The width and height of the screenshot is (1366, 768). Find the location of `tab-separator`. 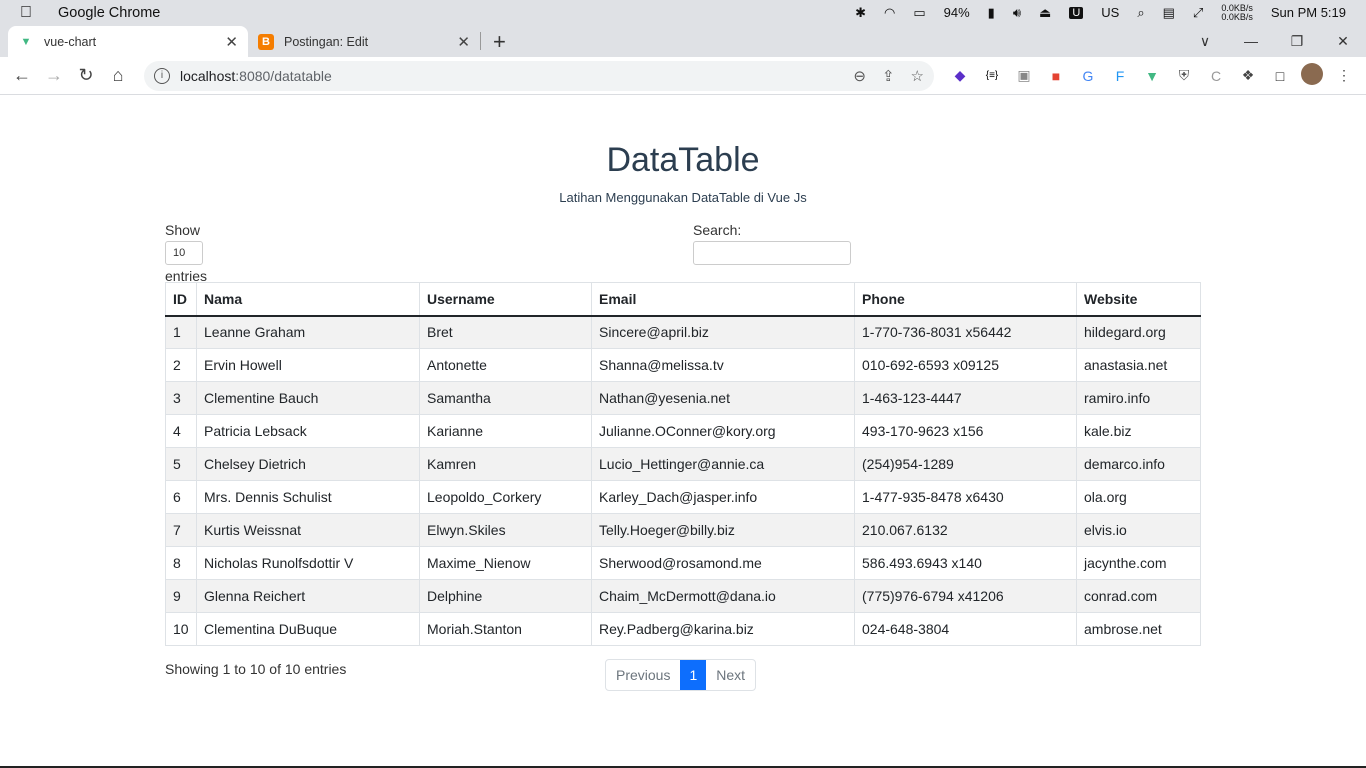

tab-separator is located at coordinates (480, 41).